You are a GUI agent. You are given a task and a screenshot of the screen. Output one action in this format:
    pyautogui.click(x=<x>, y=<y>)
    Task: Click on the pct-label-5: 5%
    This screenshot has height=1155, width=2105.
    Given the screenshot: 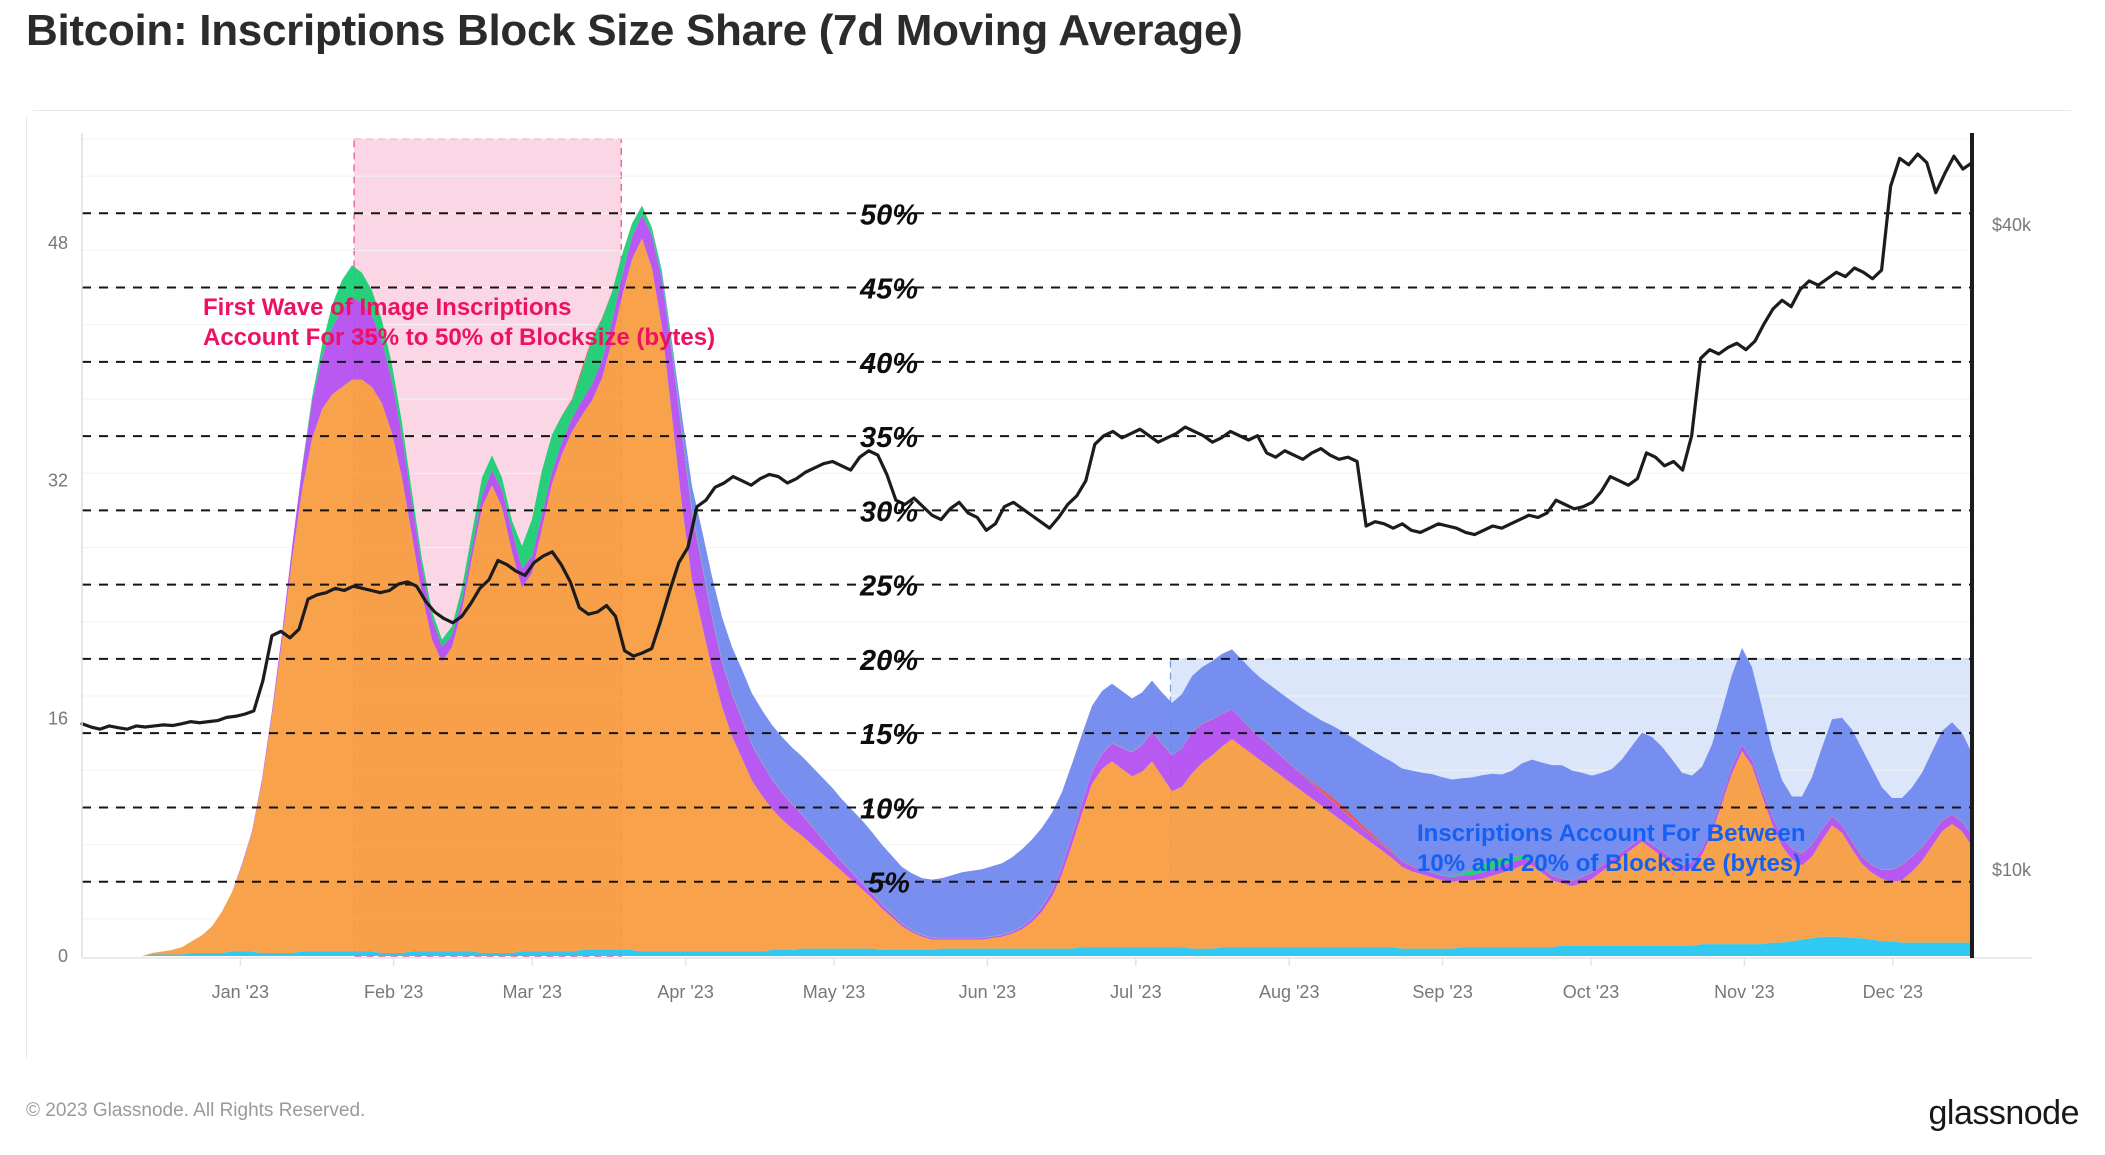 What is the action you would take?
    pyautogui.click(x=889, y=884)
    